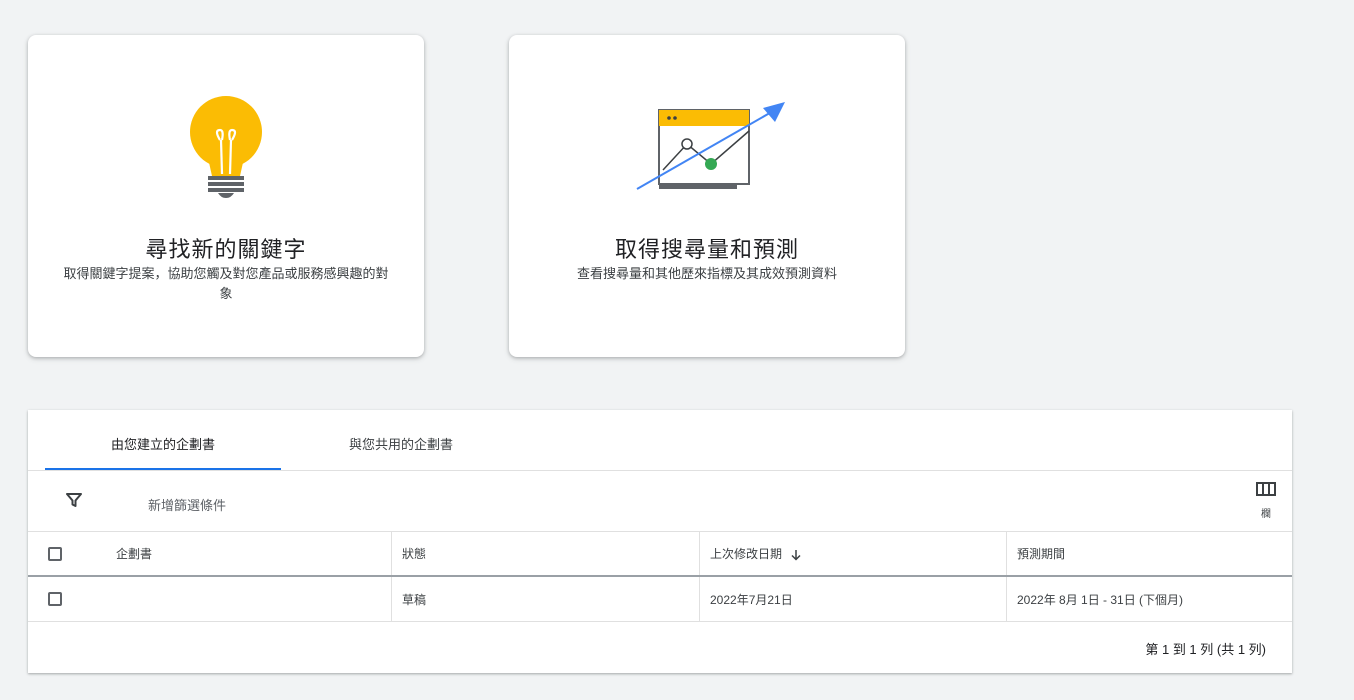  What do you see at coordinates (660, 501) in the screenshot?
I see `filter-bar: 新增篩選條件 欄` at bounding box center [660, 501].